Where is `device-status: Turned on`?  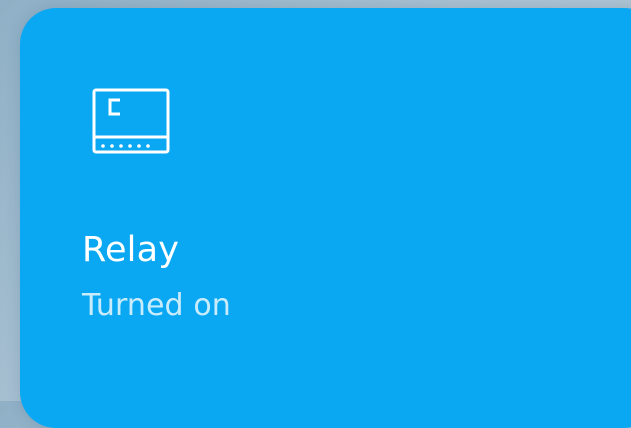
device-status: Turned on is located at coordinates (156, 305).